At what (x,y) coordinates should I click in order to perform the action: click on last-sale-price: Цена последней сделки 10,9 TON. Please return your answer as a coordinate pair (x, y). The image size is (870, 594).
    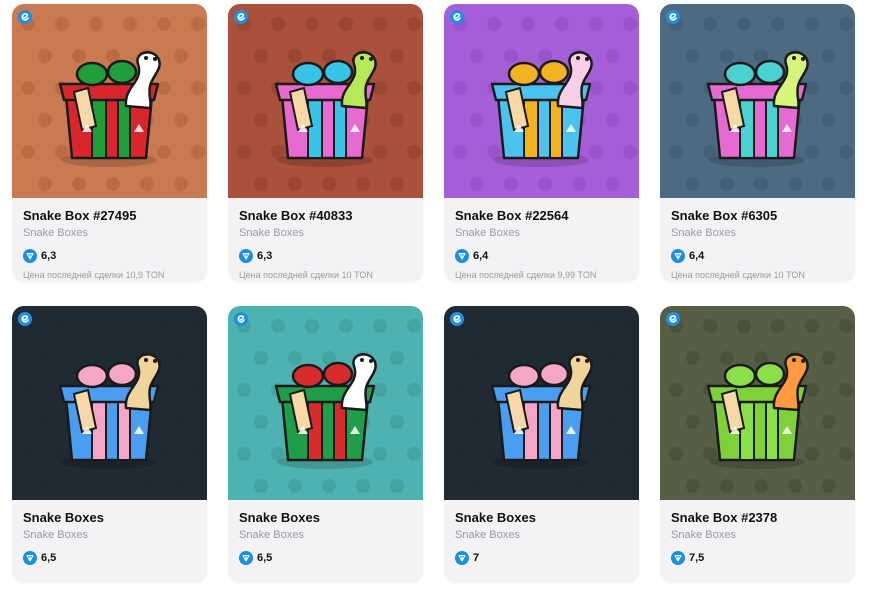
    Looking at the image, I should click on (94, 275).